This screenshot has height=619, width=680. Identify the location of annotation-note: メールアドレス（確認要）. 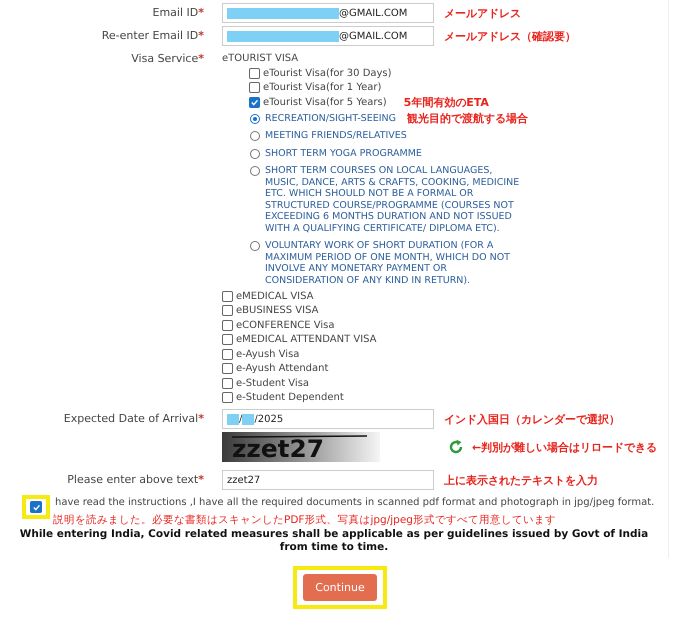
(510, 36).